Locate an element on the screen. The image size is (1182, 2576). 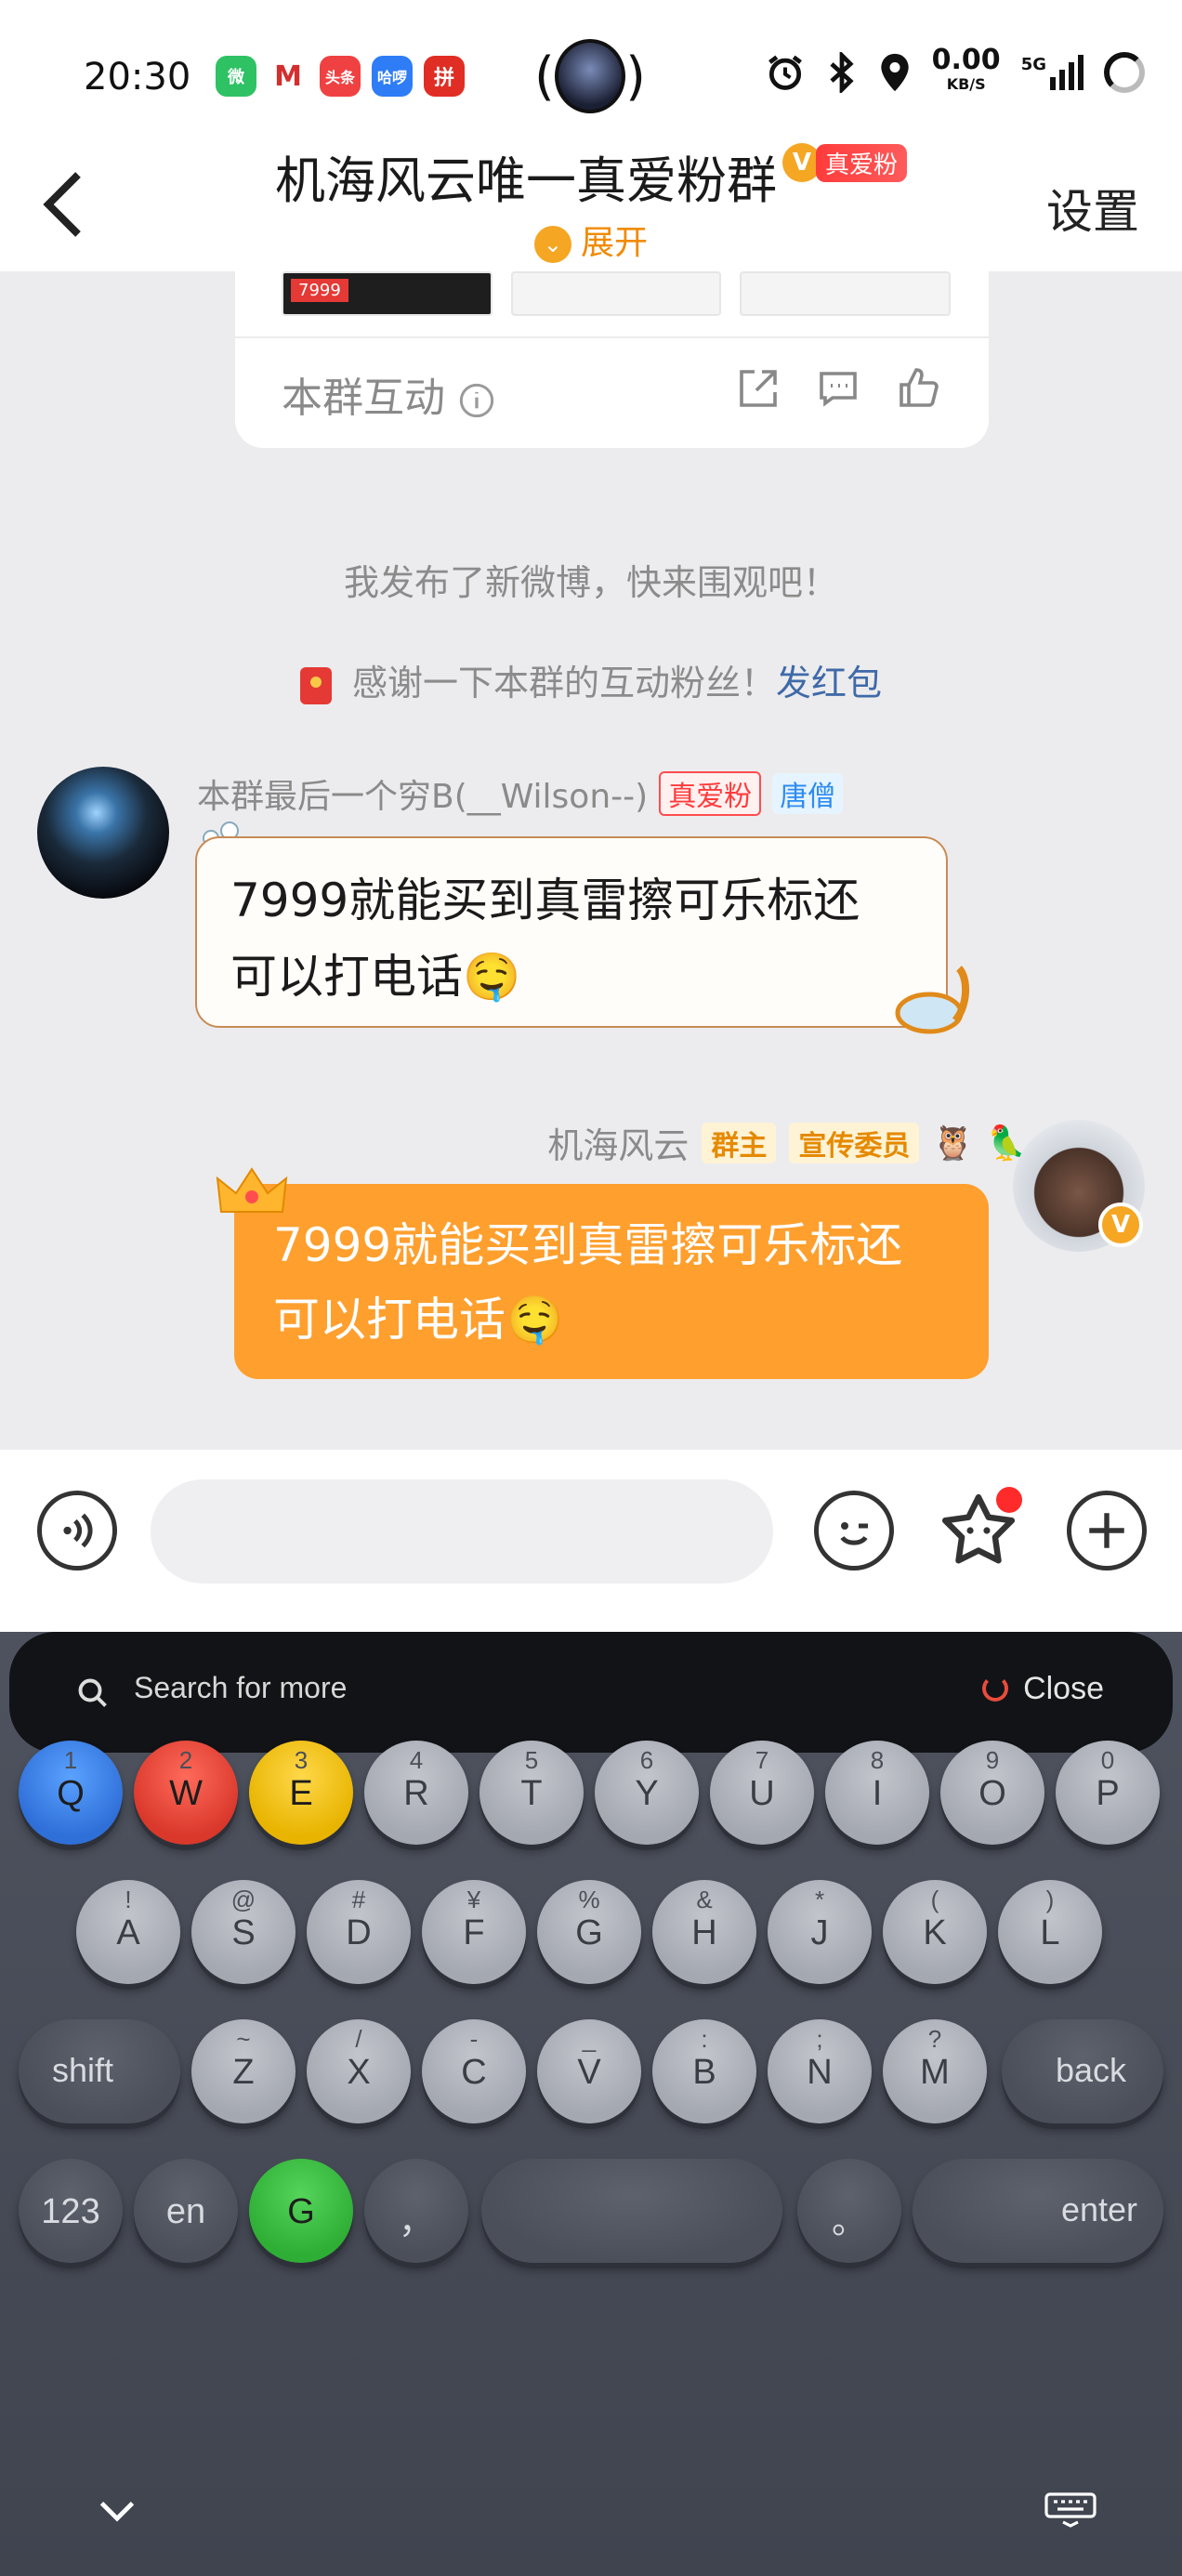
key-n: ; N is located at coordinates (820, 2071).